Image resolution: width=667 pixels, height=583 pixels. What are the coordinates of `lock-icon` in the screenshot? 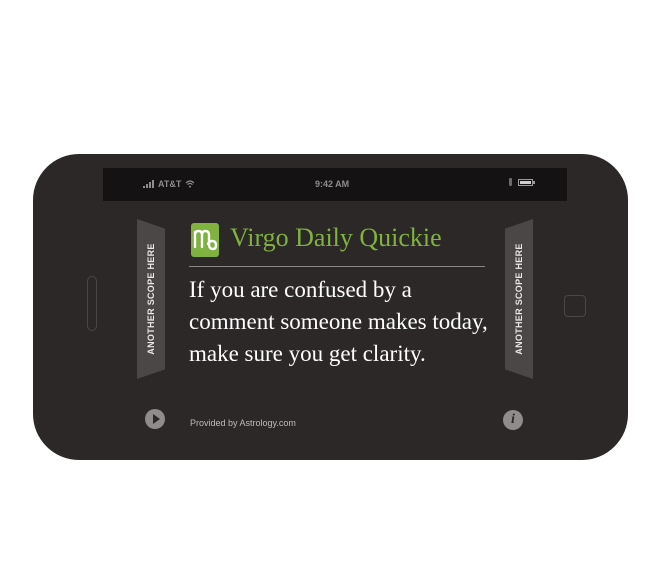 It's located at (510, 182).